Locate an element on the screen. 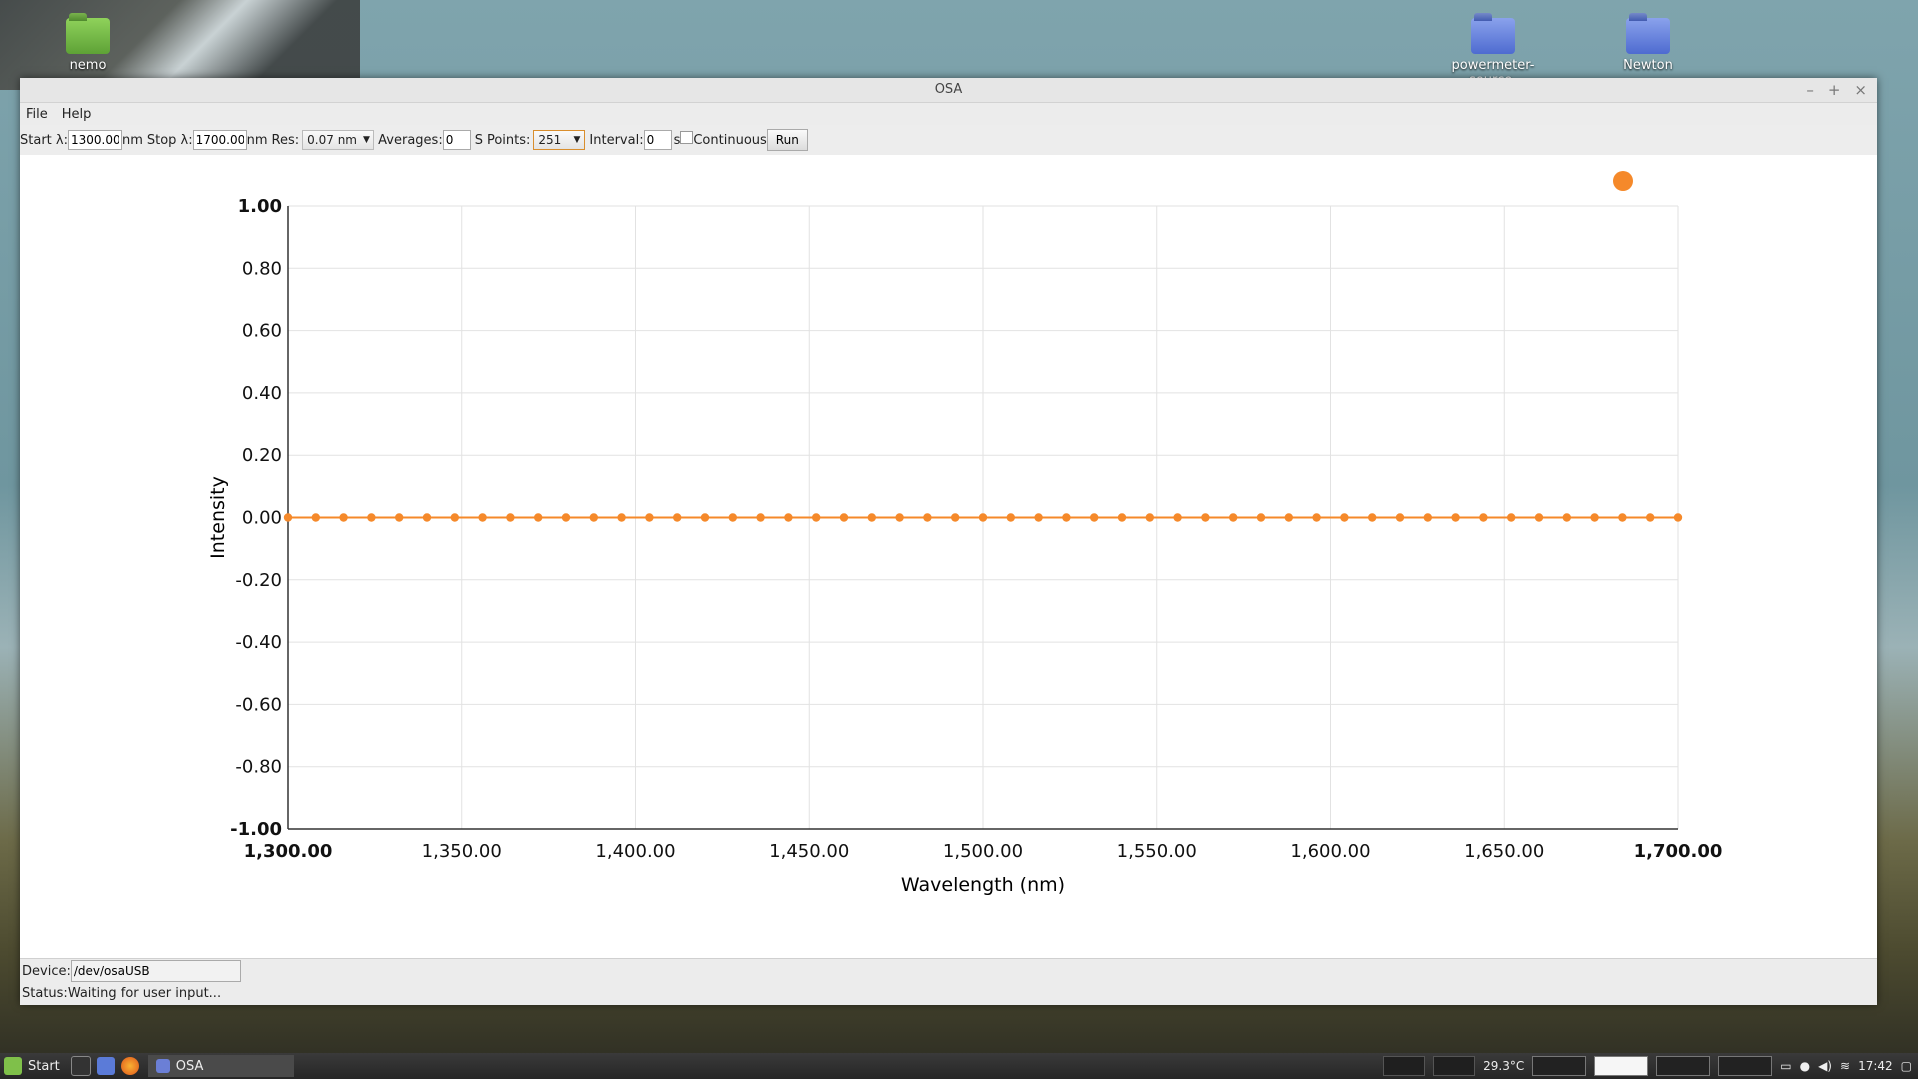  desktop-icon-label: nemo is located at coordinates (88, 65).